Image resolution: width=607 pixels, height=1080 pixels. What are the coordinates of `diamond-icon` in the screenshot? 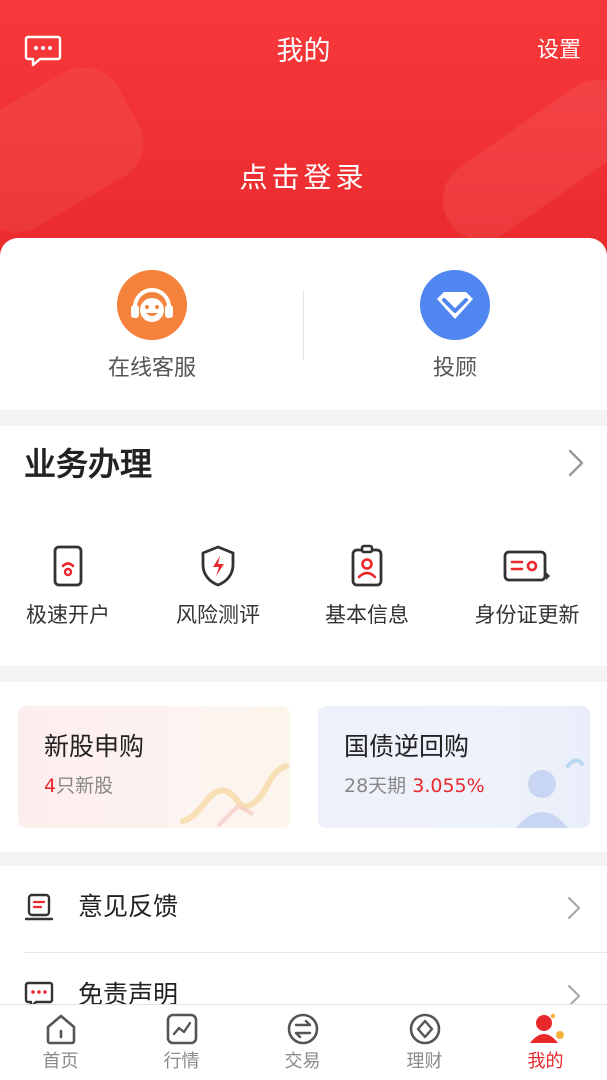 It's located at (455, 305).